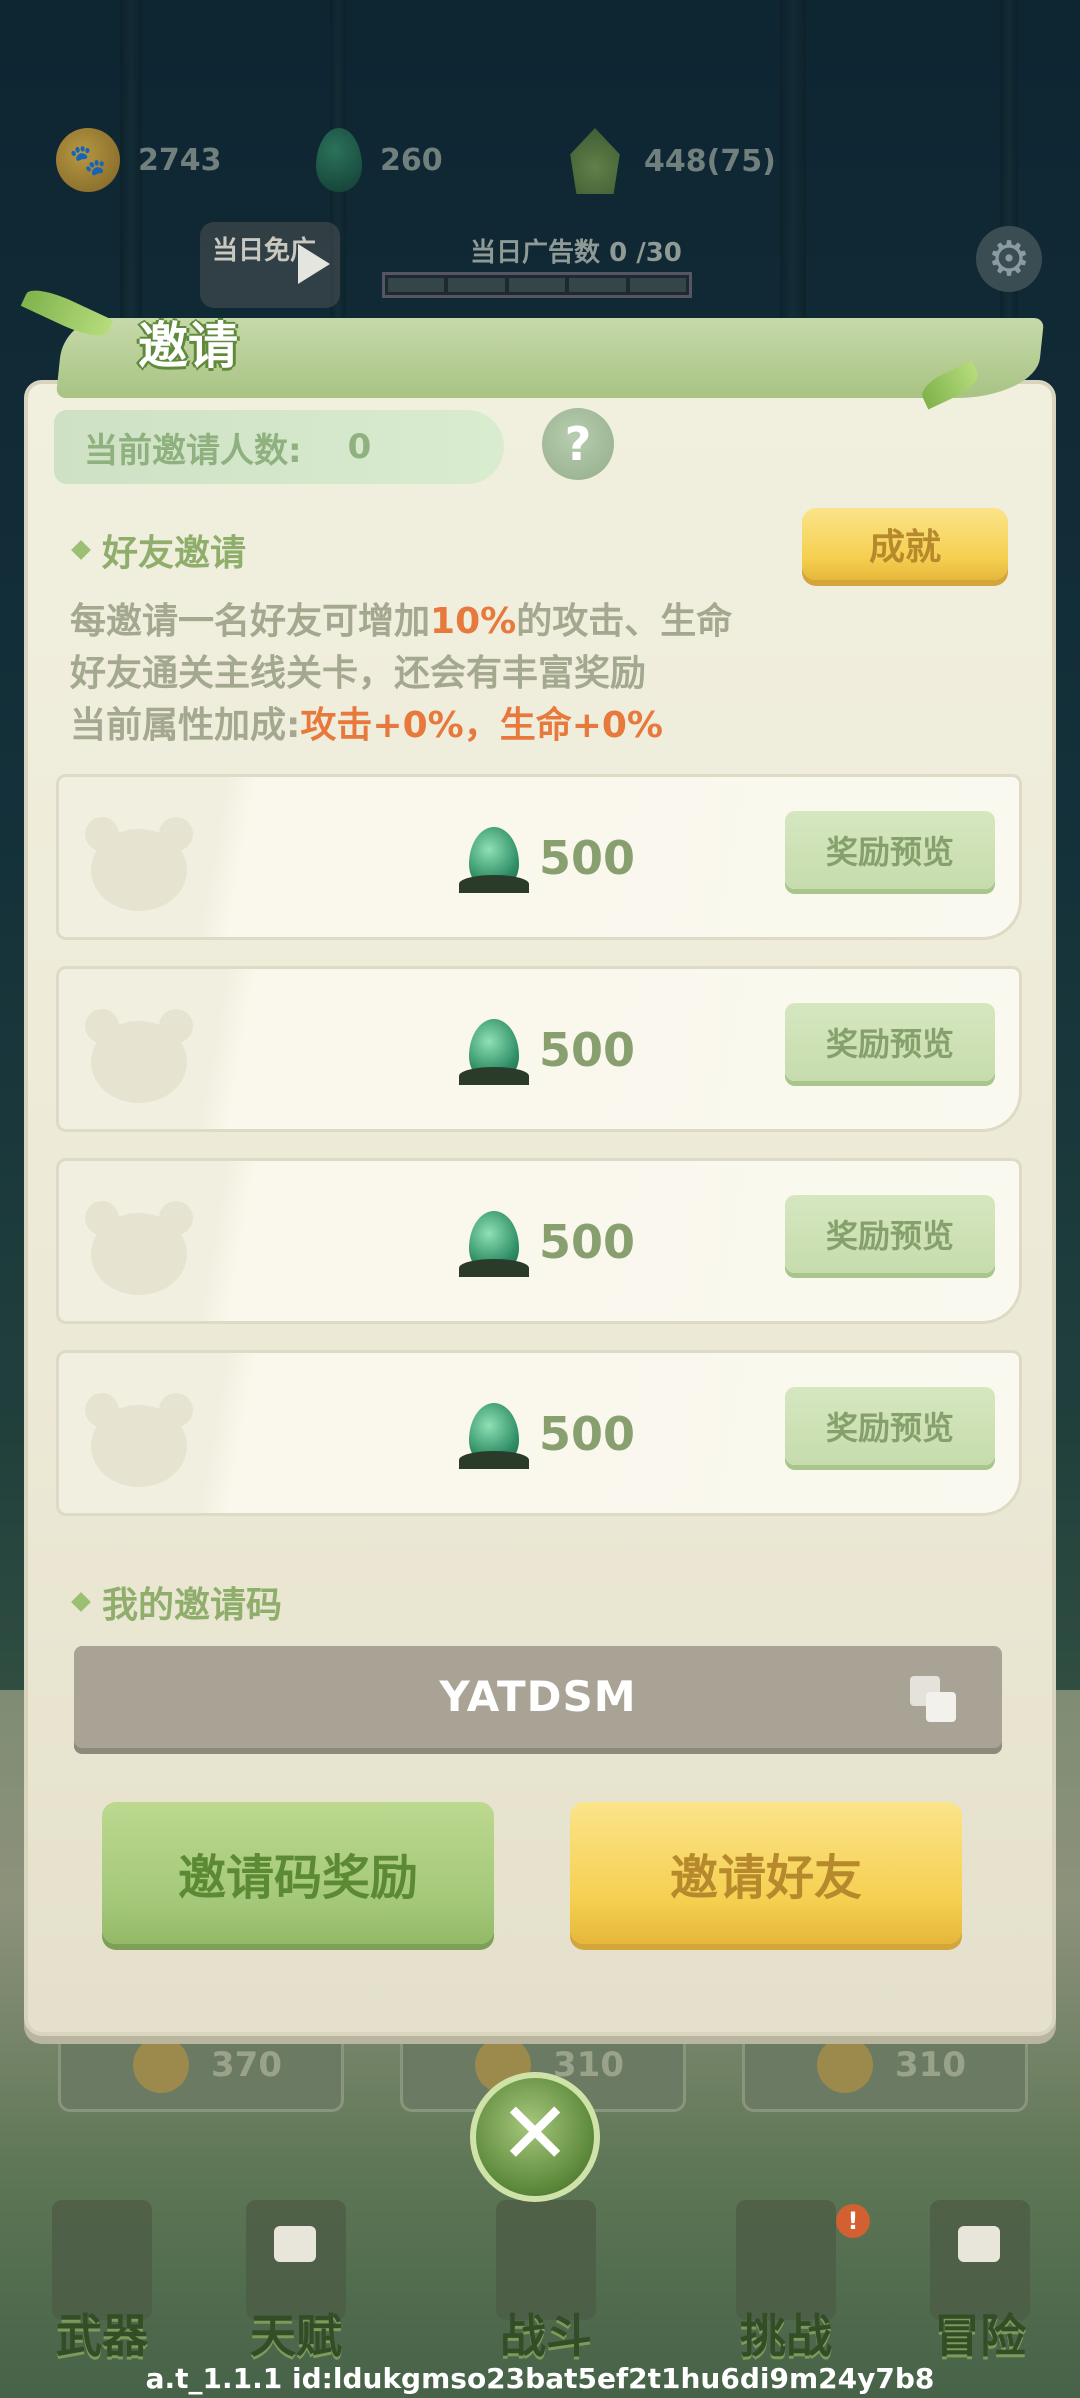 This screenshot has height=2398, width=1080. What do you see at coordinates (298, 1873) in the screenshot?
I see `invite-code-reward-button: 邀请码奖励` at bounding box center [298, 1873].